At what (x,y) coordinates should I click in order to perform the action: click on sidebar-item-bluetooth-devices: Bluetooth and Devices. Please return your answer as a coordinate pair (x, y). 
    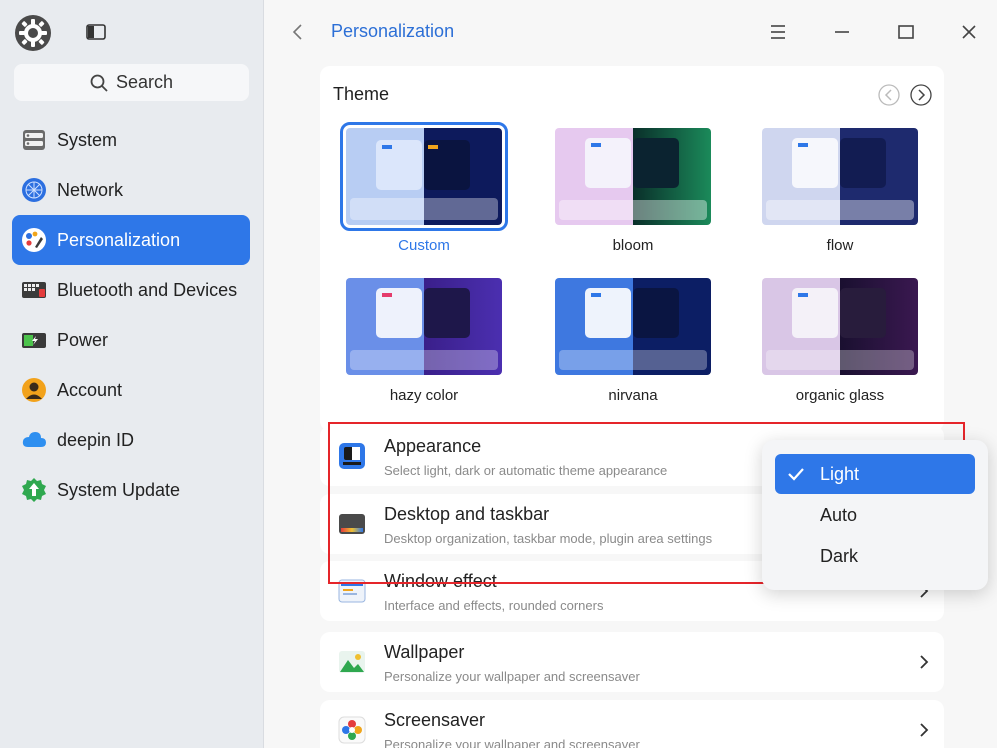
    Looking at the image, I should click on (131, 290).